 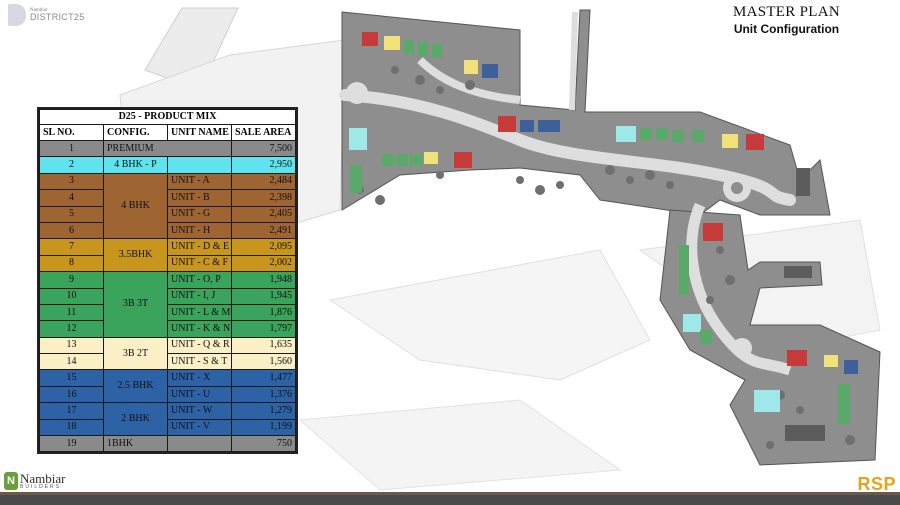 I want to click on table-row: 11 UNIT - L & M 1,876, so click(x=167, y=312).